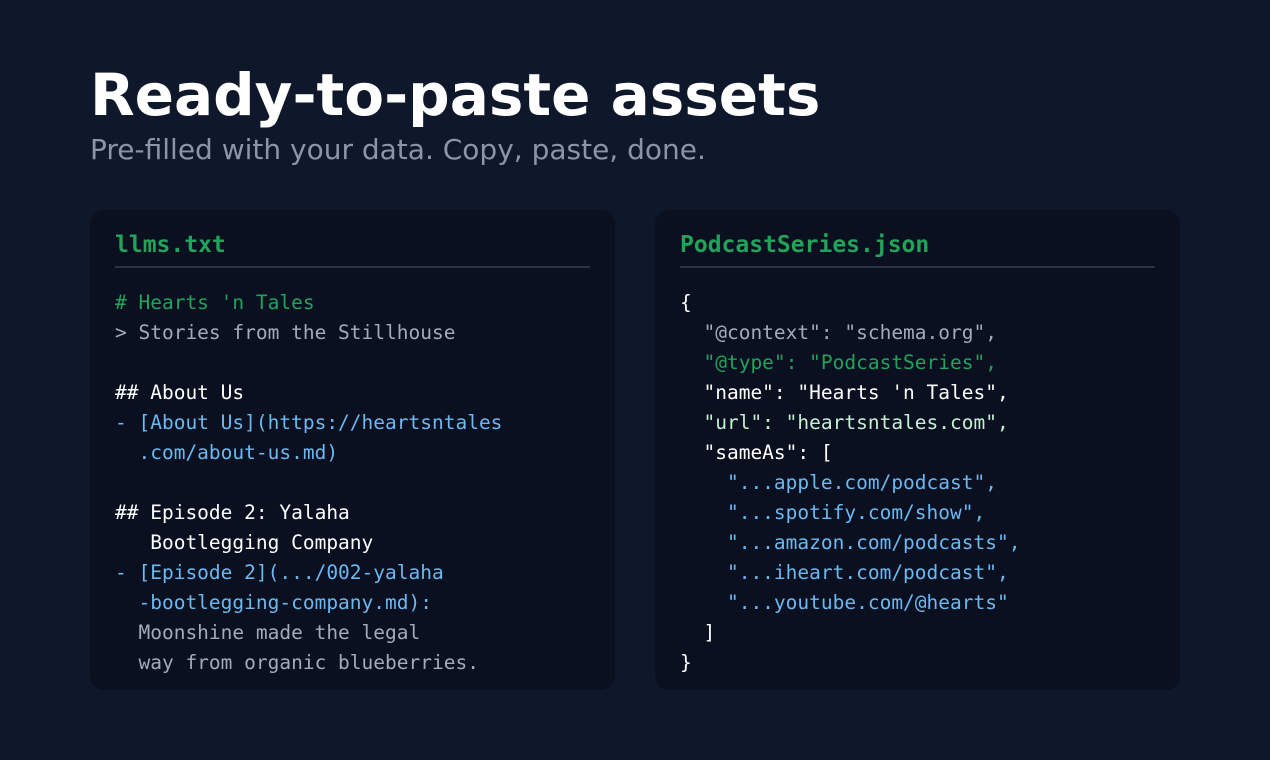 The height and width of the screenshot is (760, 1270). What do you see at coordinates (268, 632) in the screenshot?
I see `code-line: Moonshine made the legal` at bounding box center [268, 632].